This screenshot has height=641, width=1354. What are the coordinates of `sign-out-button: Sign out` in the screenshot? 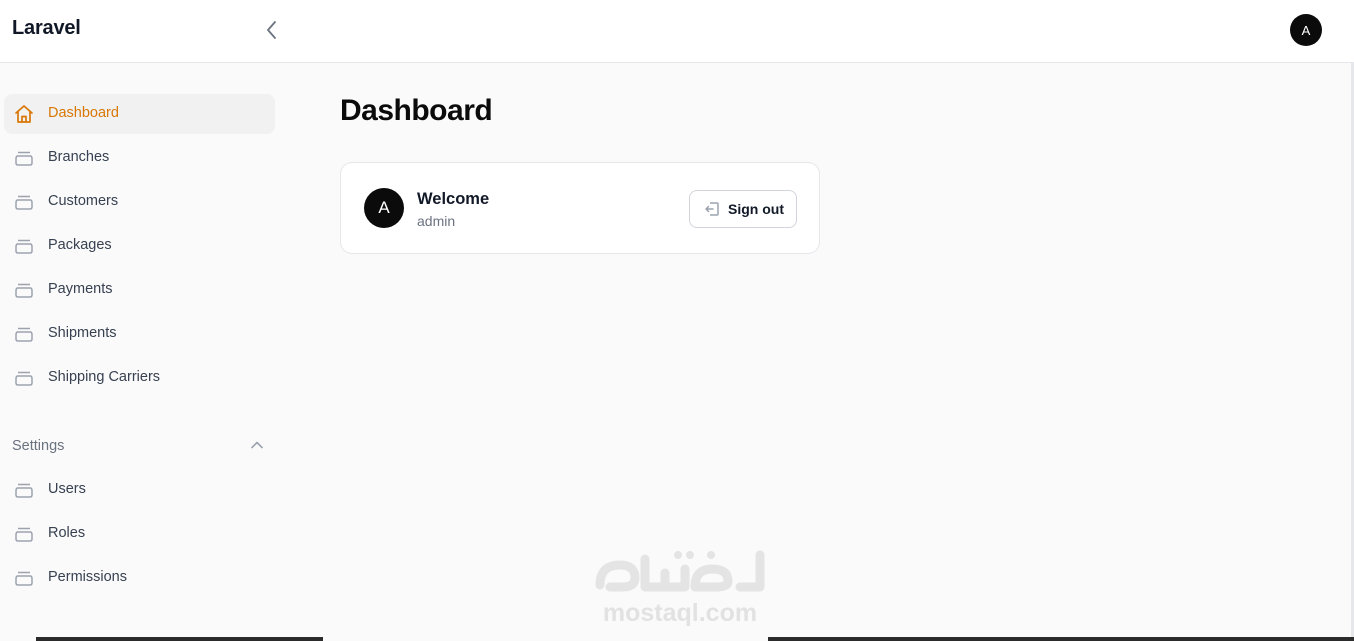 It's located at (743, 209).